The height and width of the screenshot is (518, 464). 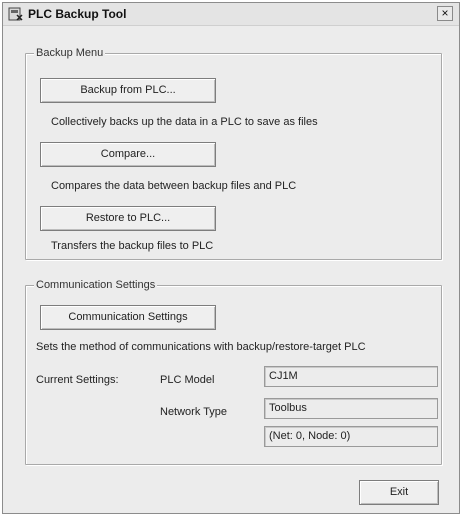 What do you see at coordinates (187, 380) in the screenshot?
I see `plc-model-label: PLC Model` at bounding box center [187, 380].